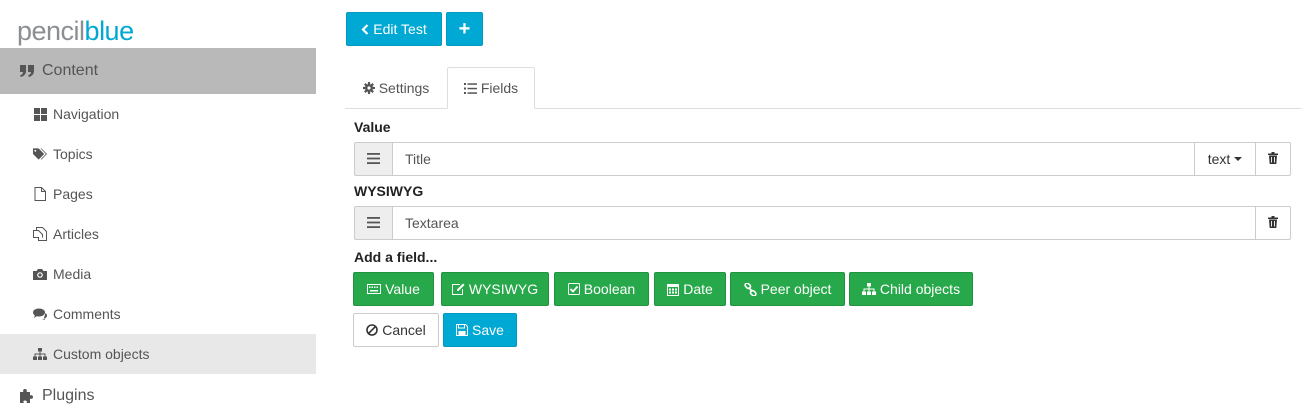  Describe the element at coordinates (40, 114) in the screenshot. I see `th-large-icon` at that location.